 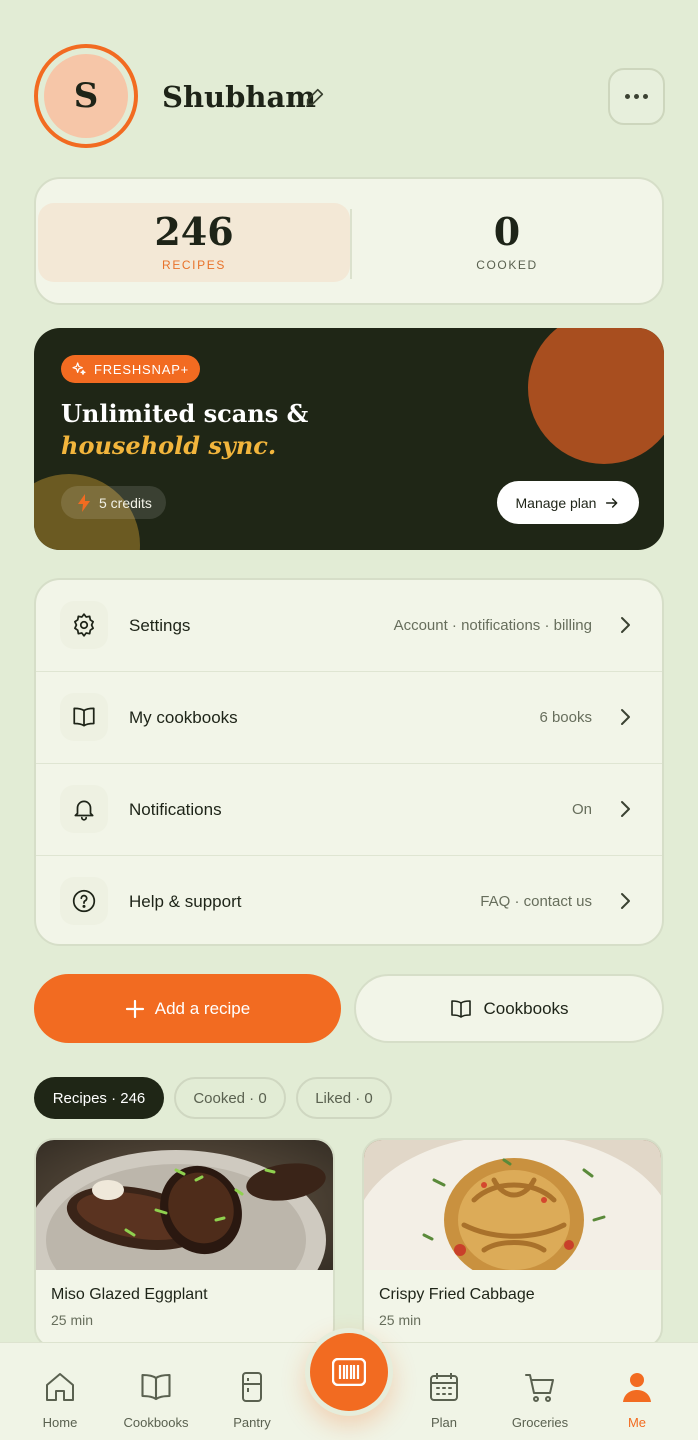 I want to click on avatar: S, so click(x=86, y=96).